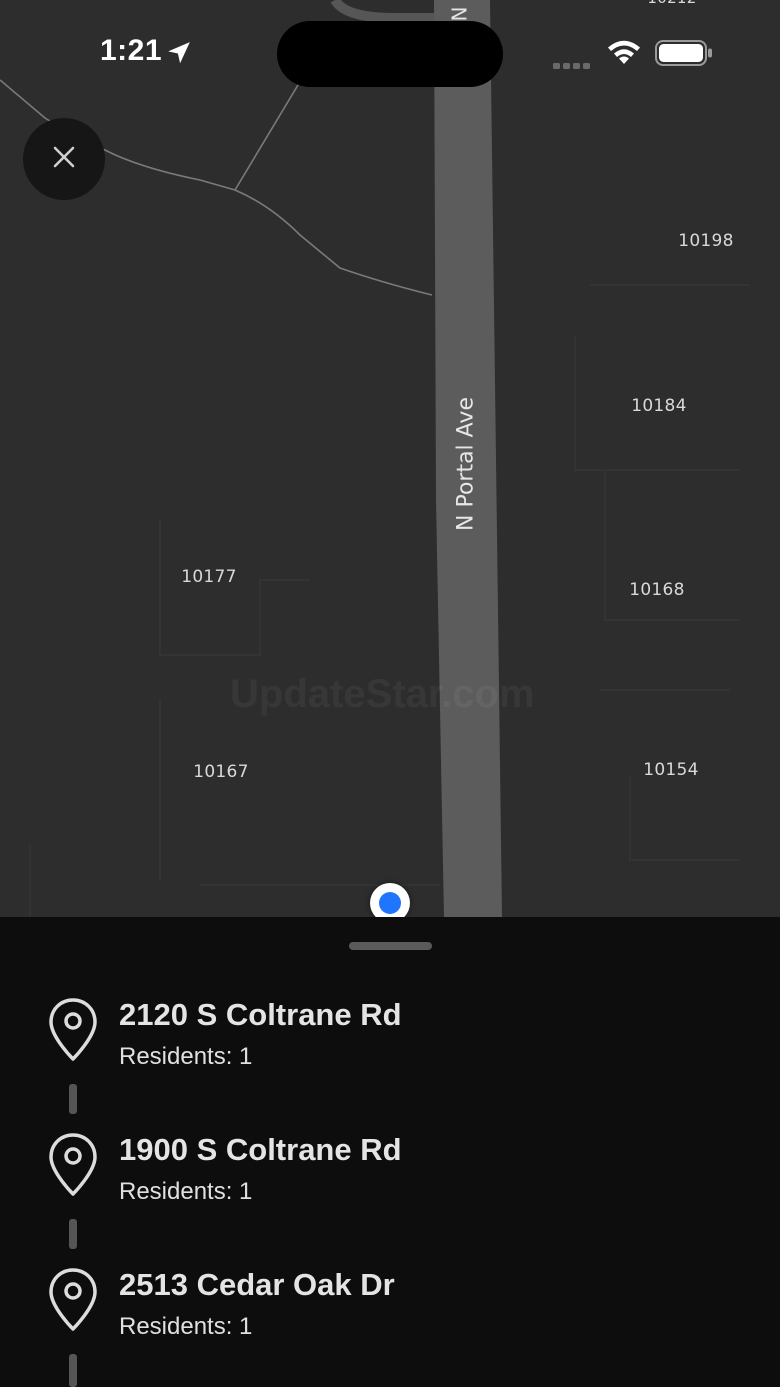 The image size is (780, 1387). I want to click on address-title: 1900 S Coltrane Rd, so click(260, 1149).